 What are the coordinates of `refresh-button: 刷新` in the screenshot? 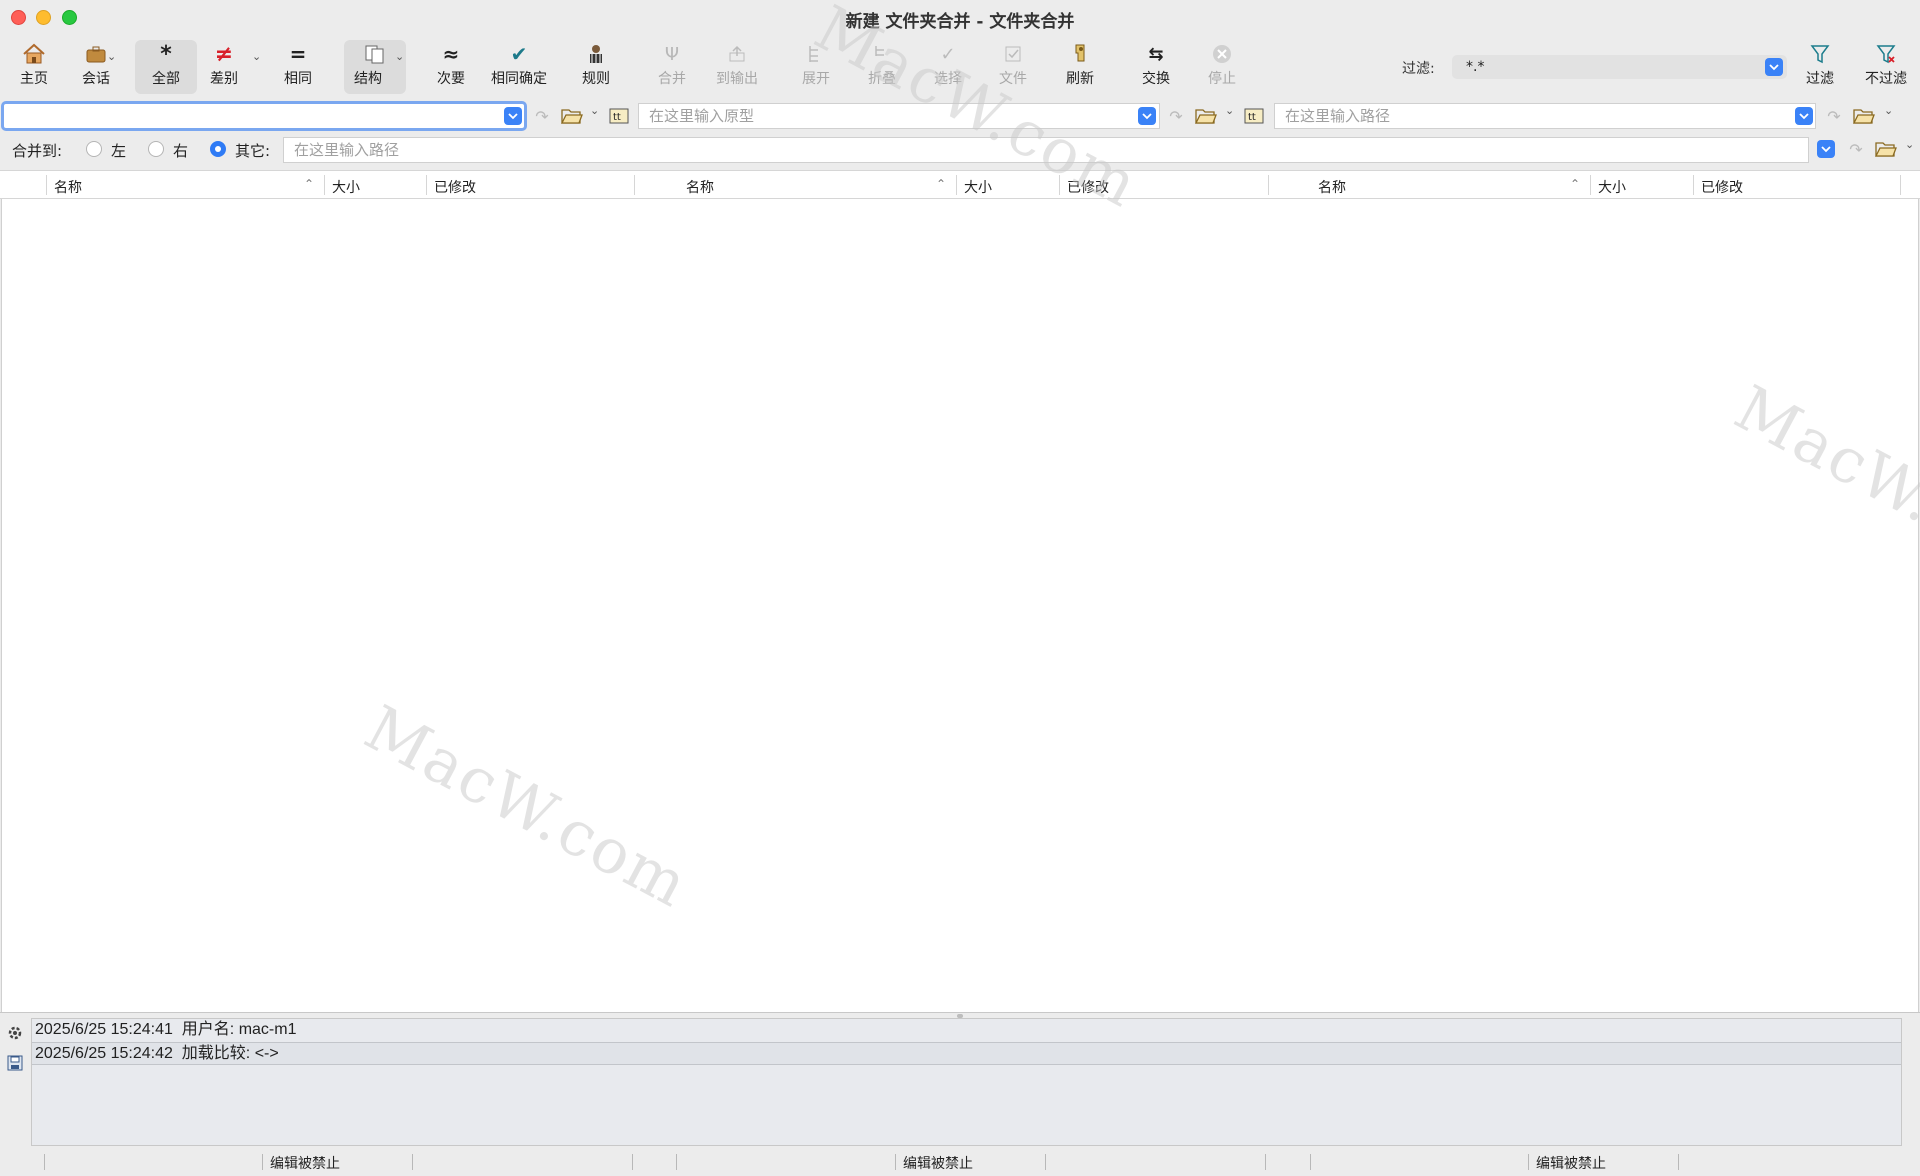 It's located at (1080, 67).